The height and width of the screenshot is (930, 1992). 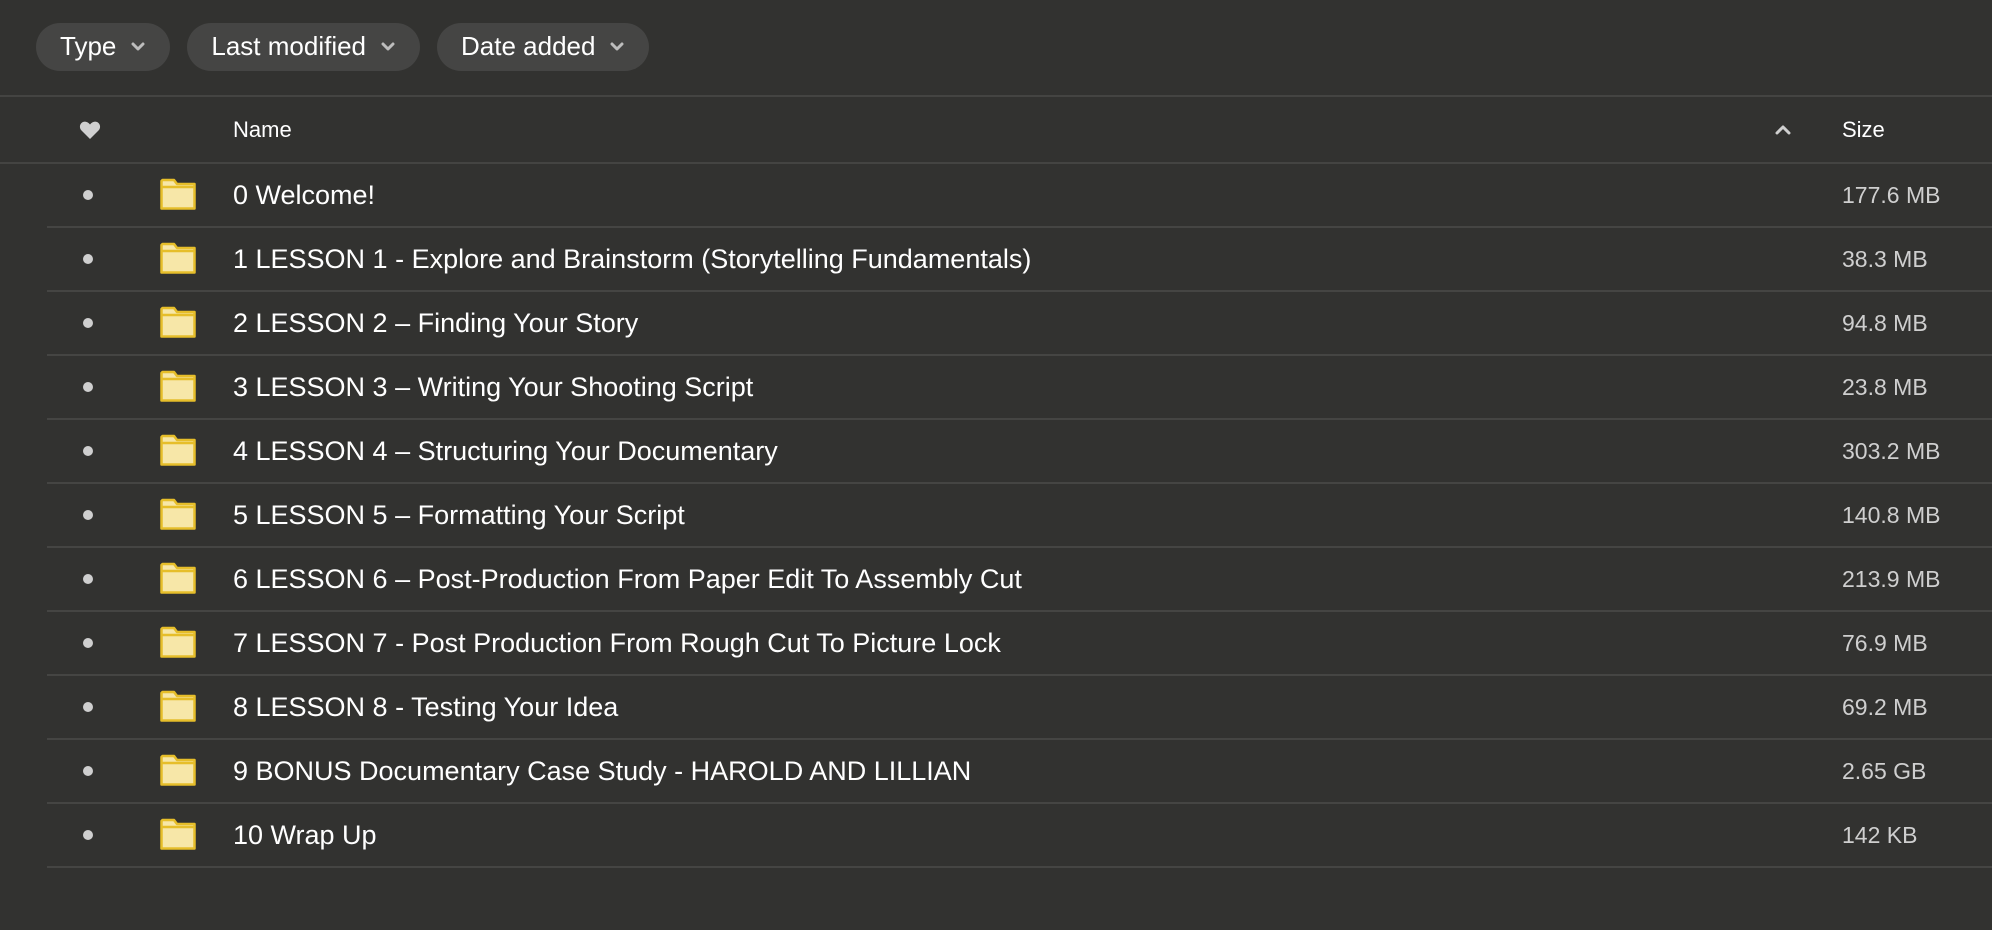 What do you see at coordinates (425, 707) in the screenshot?
I see `row-name: 8 LESSON 8 - Testing Your Idea` at bounding box center [425, 707].